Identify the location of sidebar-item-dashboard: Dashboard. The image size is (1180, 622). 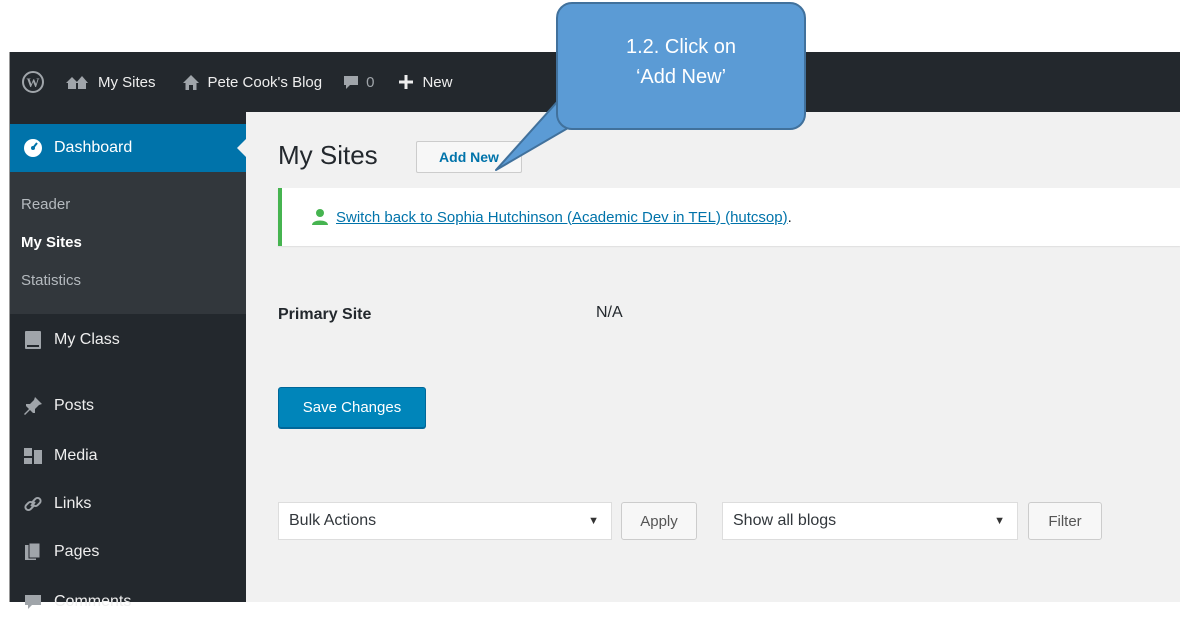
(128, 148).